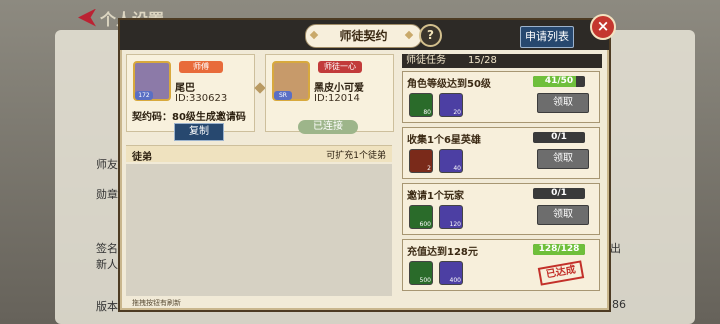 The width and height of the screenshot is (720, 324). What do you see at coordinates (259, 154) in the screenshot?
I see `disciple-bar: 徒弟 可扩充1个徒弟` at bounding box center [259, 154].